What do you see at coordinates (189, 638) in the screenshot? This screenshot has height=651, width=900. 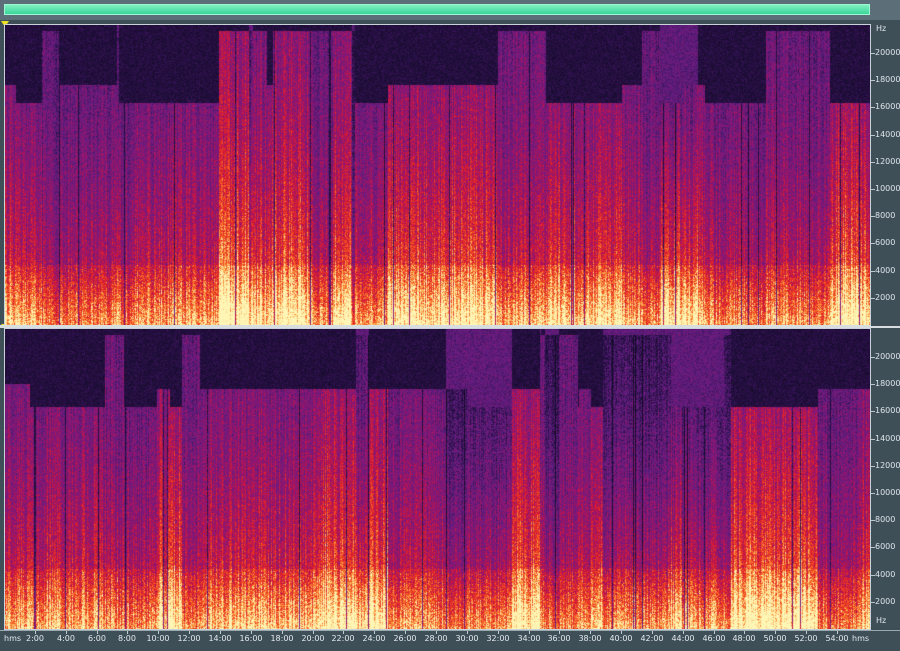 I see `time-tick-label: 12:00` at bounding box center [189, 638].